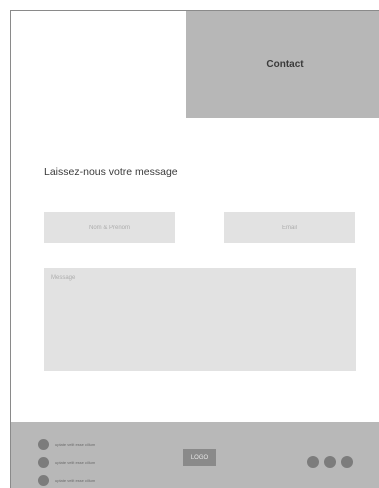 The image size is (379, 488). What do you see at coordinates (111, 172) in the screenshot?
I see `form-title: Laissez-nous votre message` at bounding box center [111, 172].